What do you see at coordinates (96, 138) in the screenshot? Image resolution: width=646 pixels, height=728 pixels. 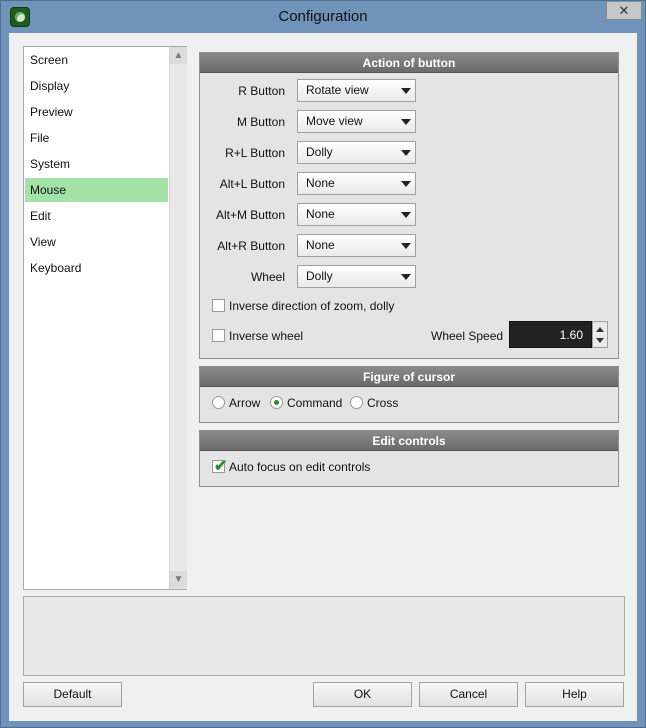 I see `category-item-file: File` at bounding box center [96, 138].